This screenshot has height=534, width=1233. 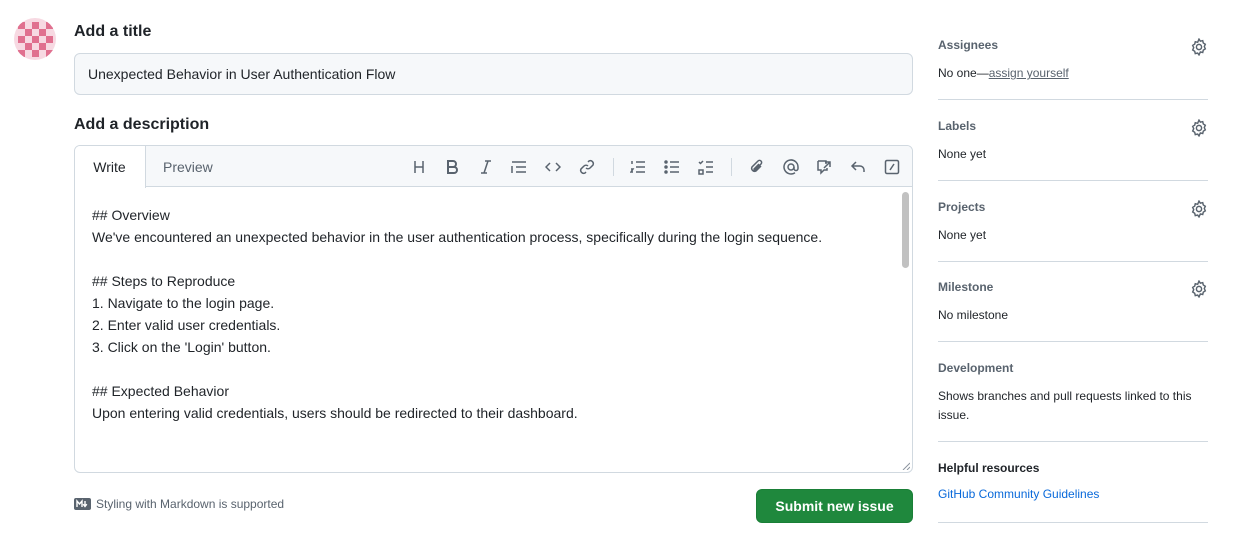 I want to click on labels-title: Labels, so click(x=957, y=126).